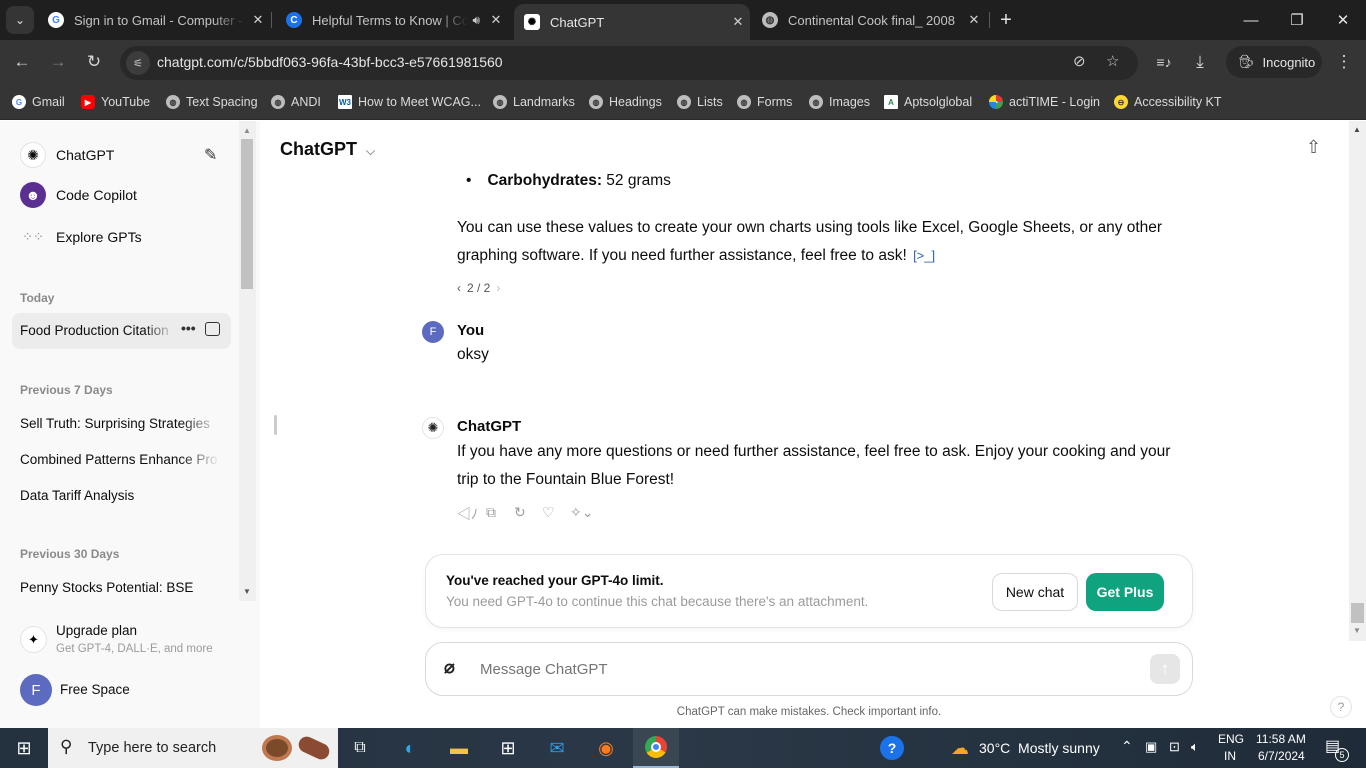 The image size is (1366, 768). I want to click on message-input, so click(800, 669).